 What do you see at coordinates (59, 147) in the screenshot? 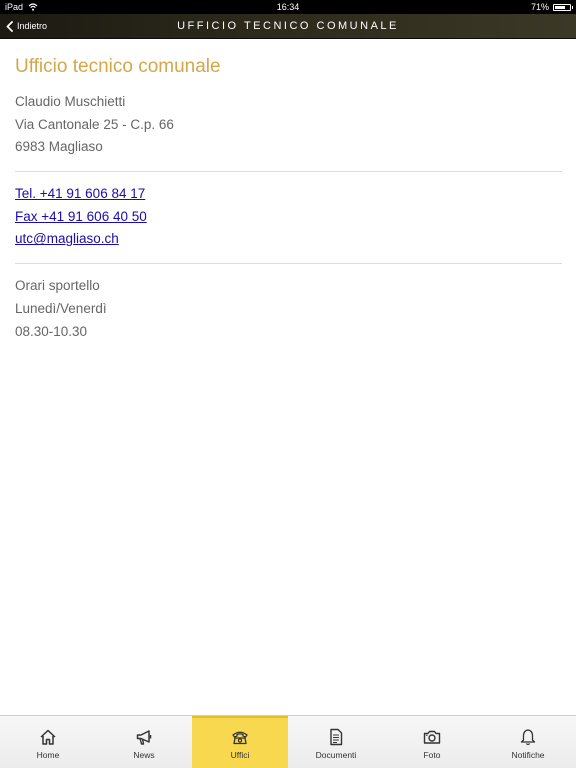
I see `postal-city: 6983 Magliaso` at bounding box center [59, 147].